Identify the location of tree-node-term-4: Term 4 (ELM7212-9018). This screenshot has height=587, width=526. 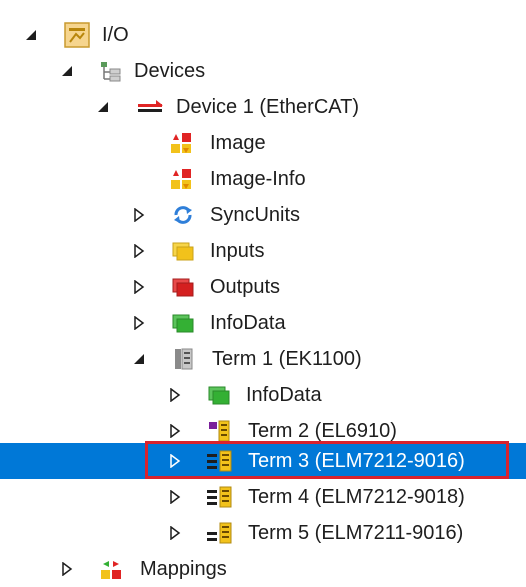
(263, 497).